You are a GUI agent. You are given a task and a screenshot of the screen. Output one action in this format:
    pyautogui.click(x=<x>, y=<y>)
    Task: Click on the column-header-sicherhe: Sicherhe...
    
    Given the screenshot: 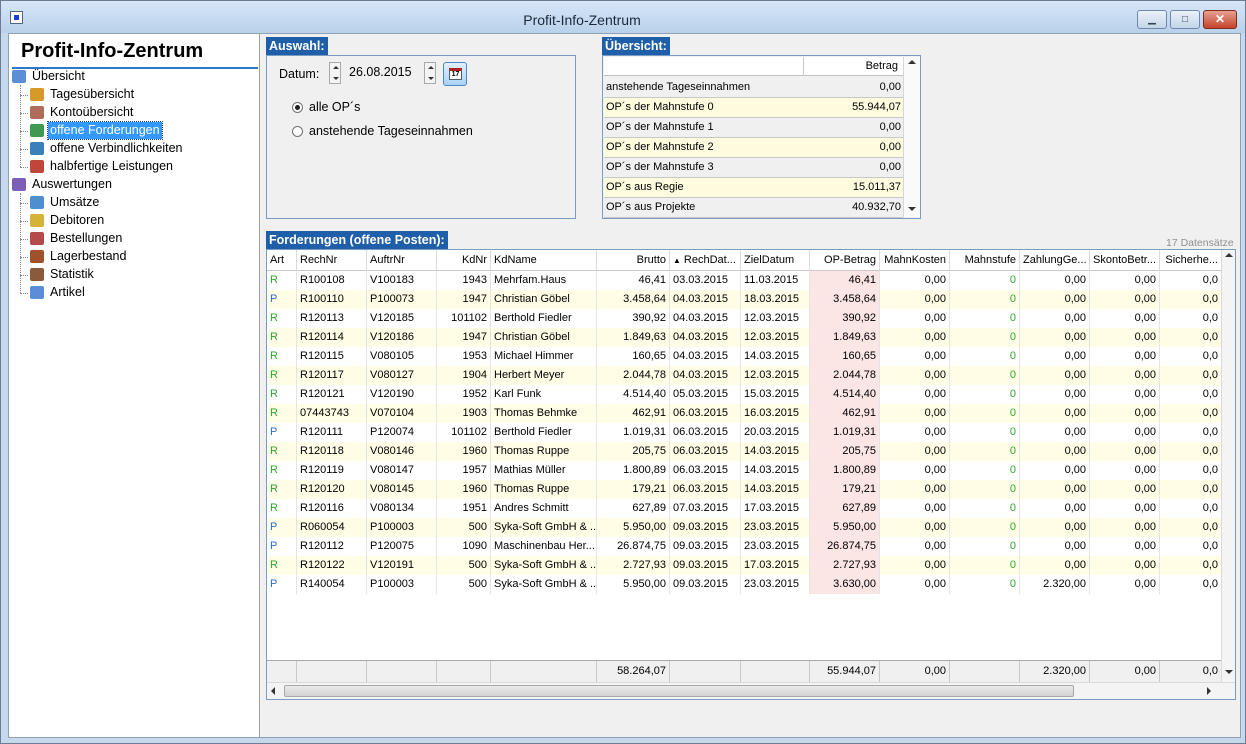 What is the action you would take?
    pyautogui.click(x=1191, y=260)
    